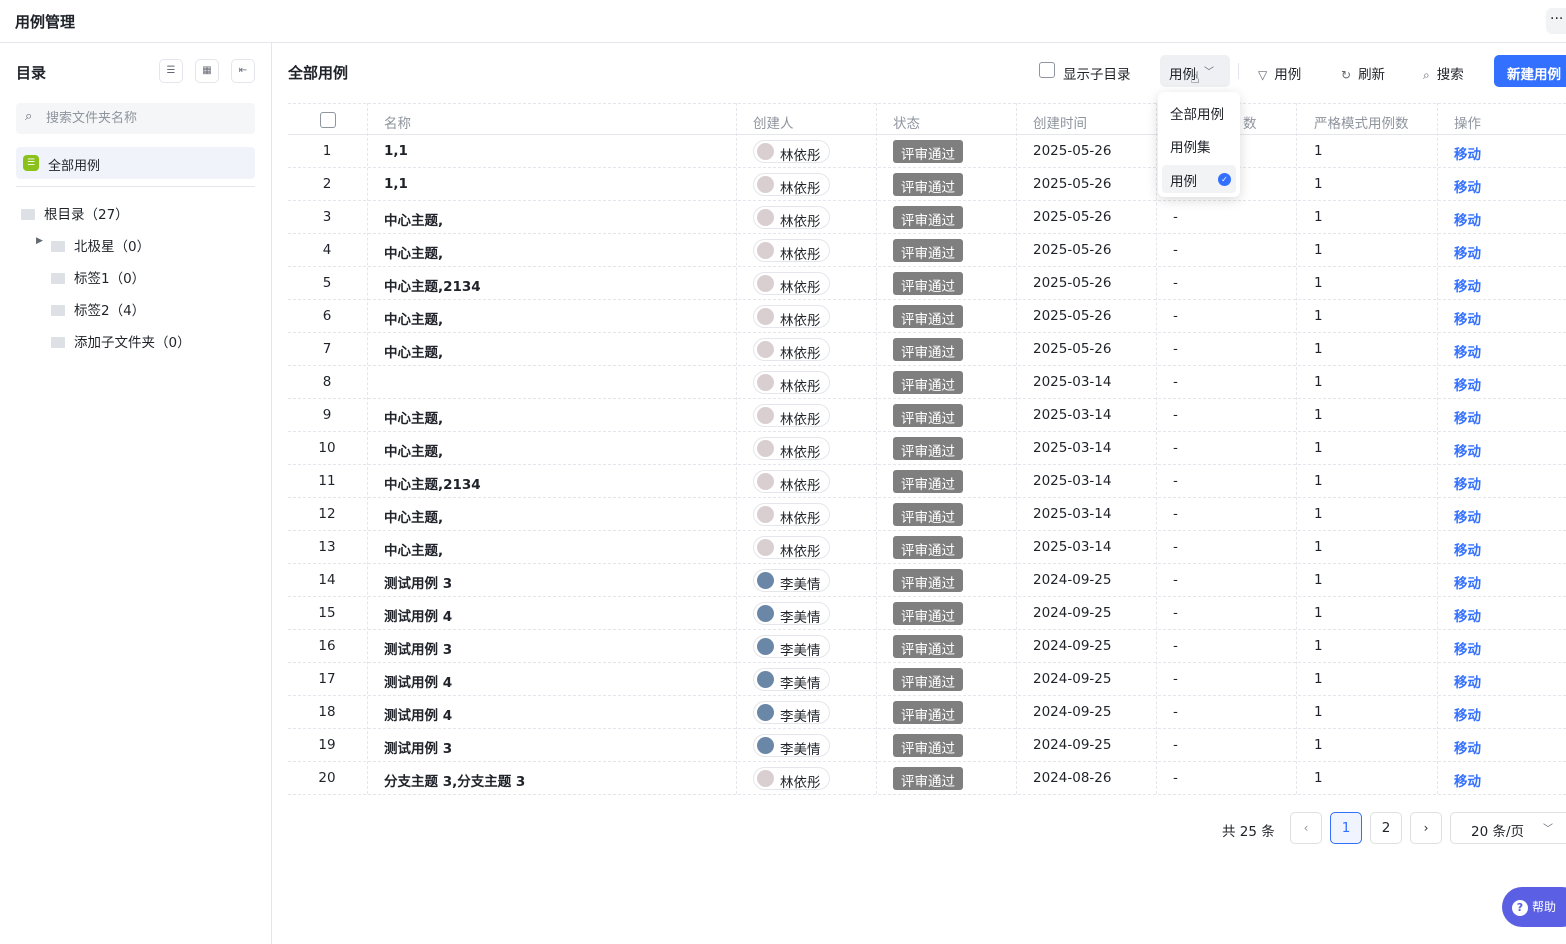 Image resolution: width=1566 pixels, height=944 pixels. Describe the element at coordinates (1556, 21) in the screenshot. I see `more-menu-button: ···` at that location.